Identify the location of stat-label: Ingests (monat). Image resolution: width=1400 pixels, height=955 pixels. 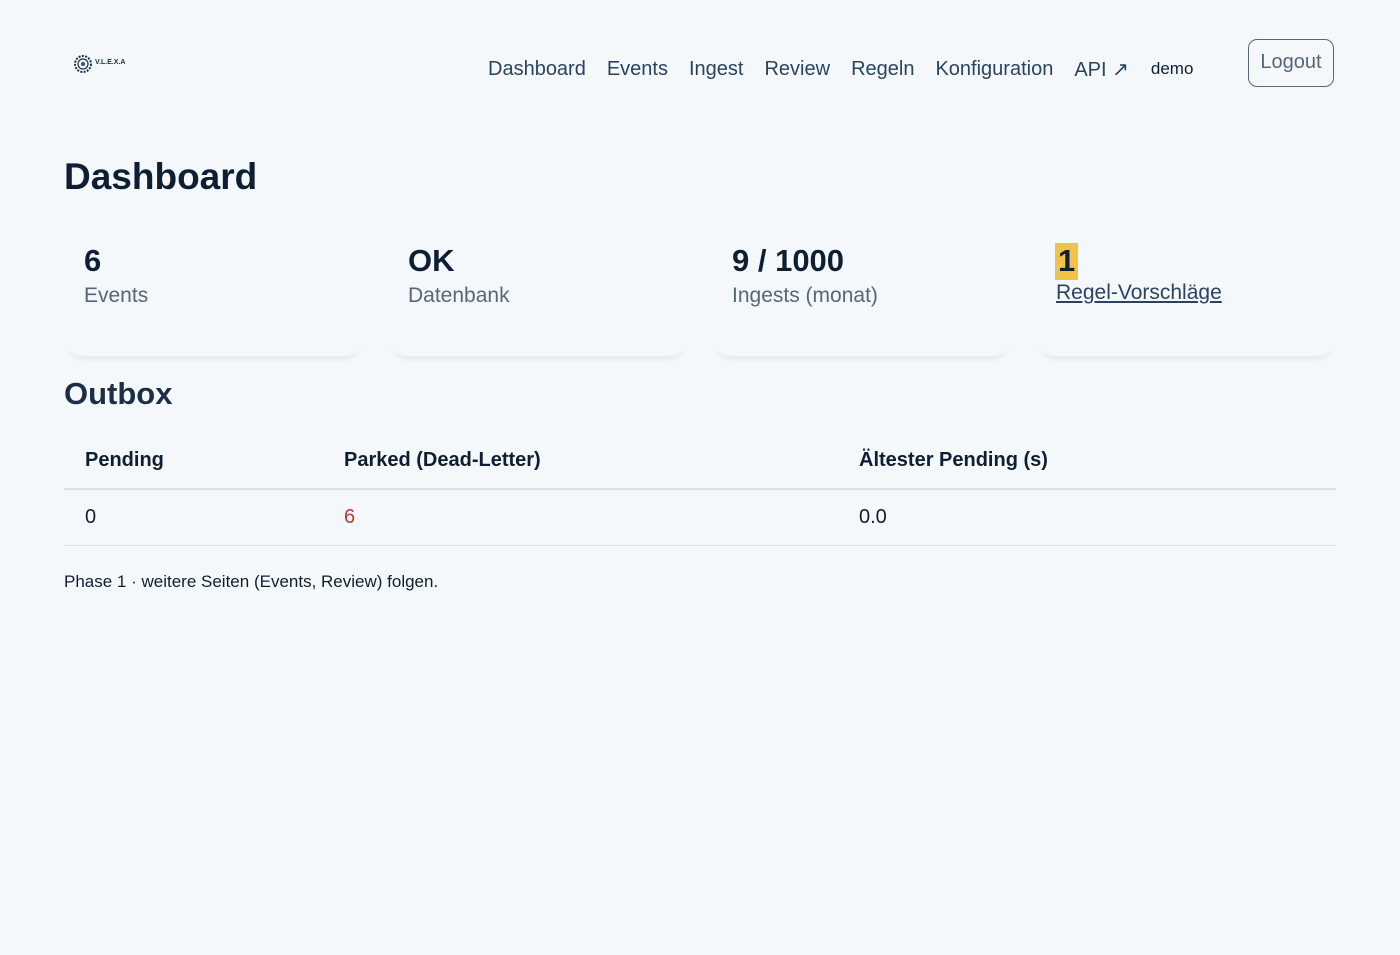
(805, 295).